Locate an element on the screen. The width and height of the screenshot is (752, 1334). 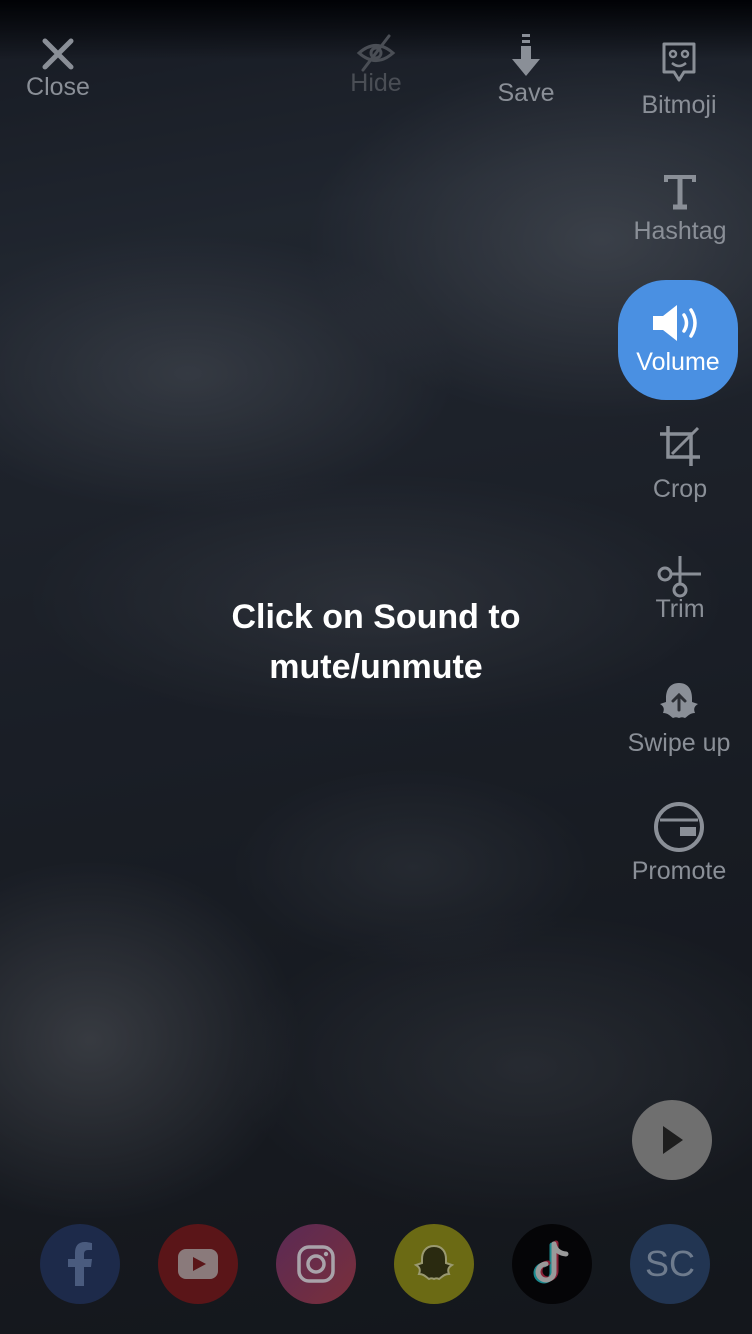
promote-button: Promote is located at coordinates (679, 843).